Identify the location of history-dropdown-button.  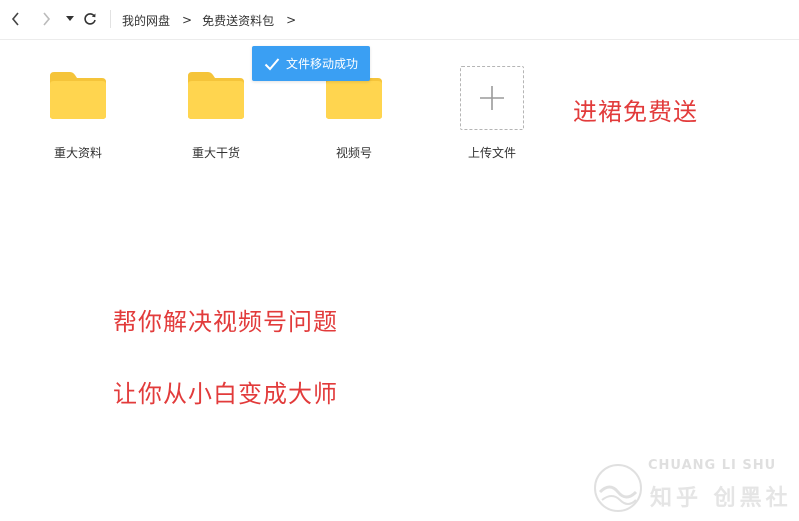
(70, 19).